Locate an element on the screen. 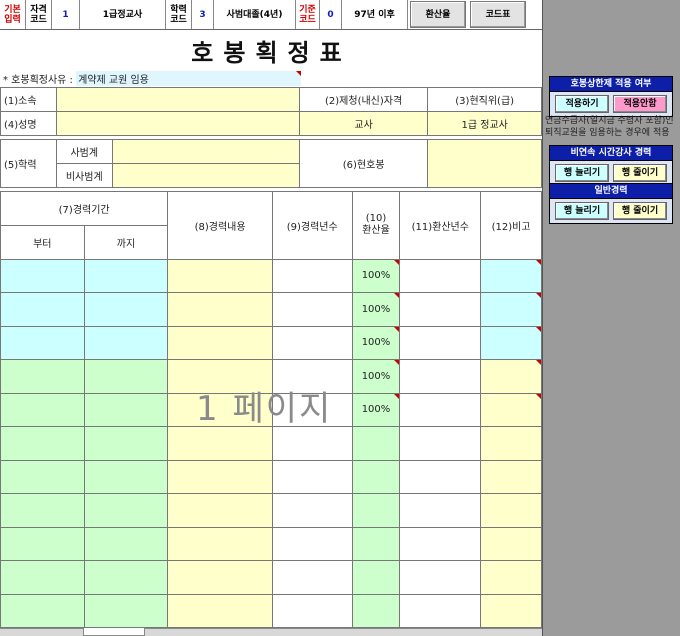  education-code: 3 is located at coordinates (203, 14).